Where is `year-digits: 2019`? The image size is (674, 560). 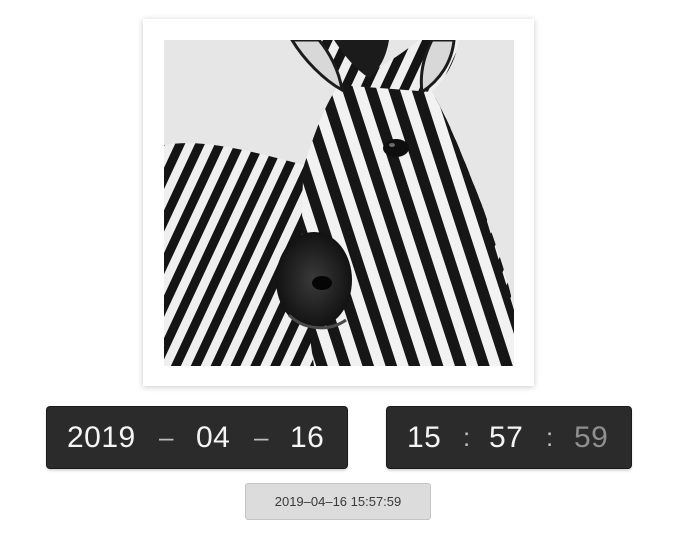
year-digits: 2019 is located at coordinates (101, 437).